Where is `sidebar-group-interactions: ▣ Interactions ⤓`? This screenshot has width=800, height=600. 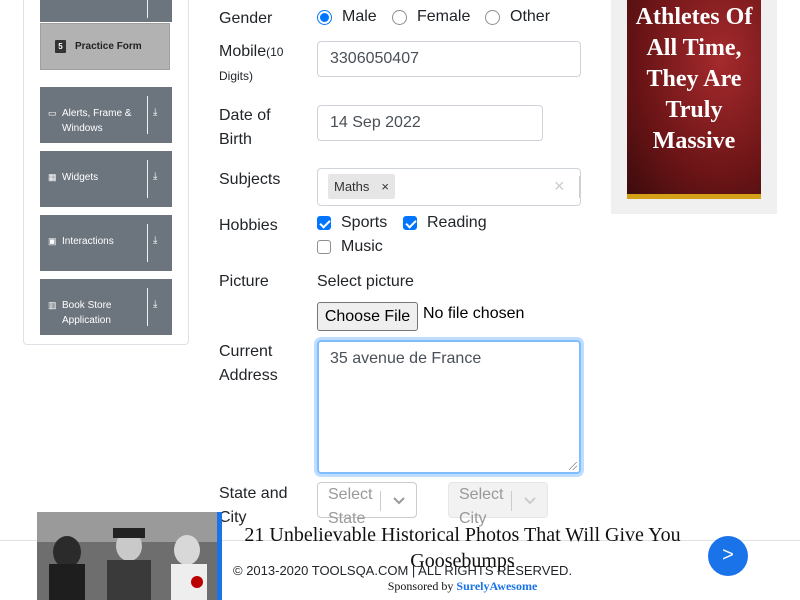
sidebar-group-interactions: ▣ Interactions ⤓ is located at coordinates (106, 243).